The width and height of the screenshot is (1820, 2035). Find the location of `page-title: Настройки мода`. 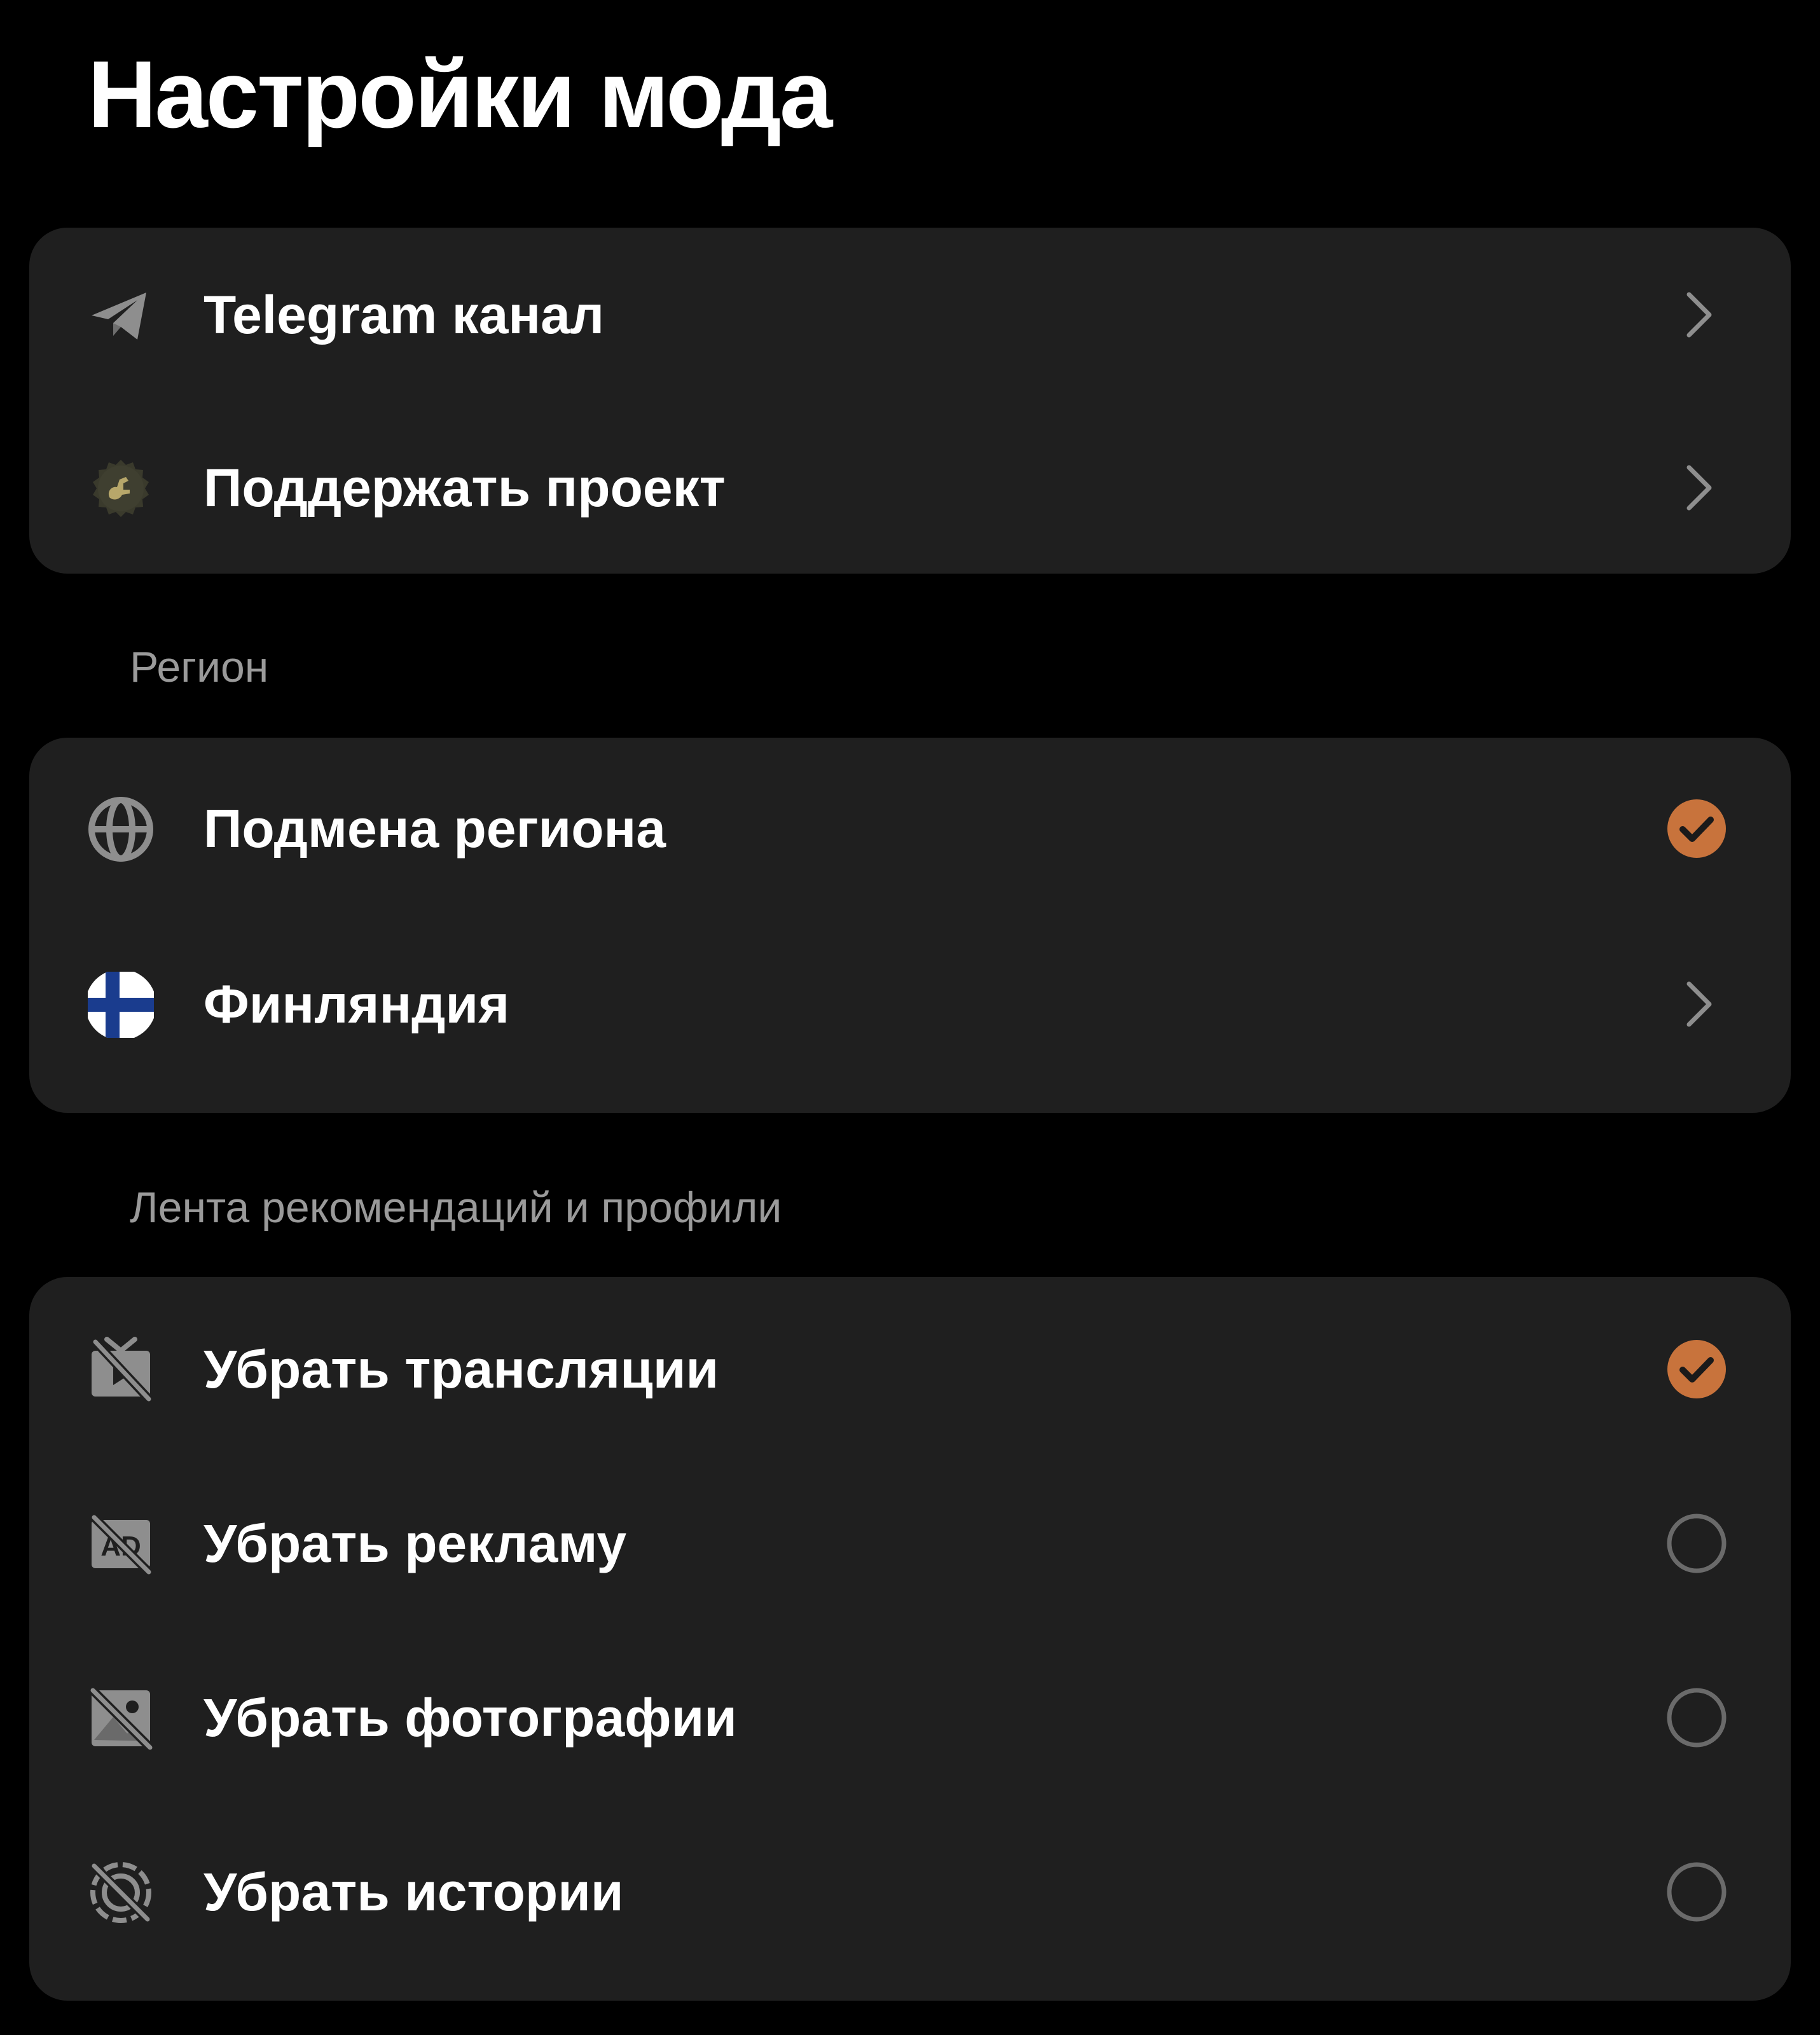

page-title: Настройки мода is located at coordinates (460, 94).